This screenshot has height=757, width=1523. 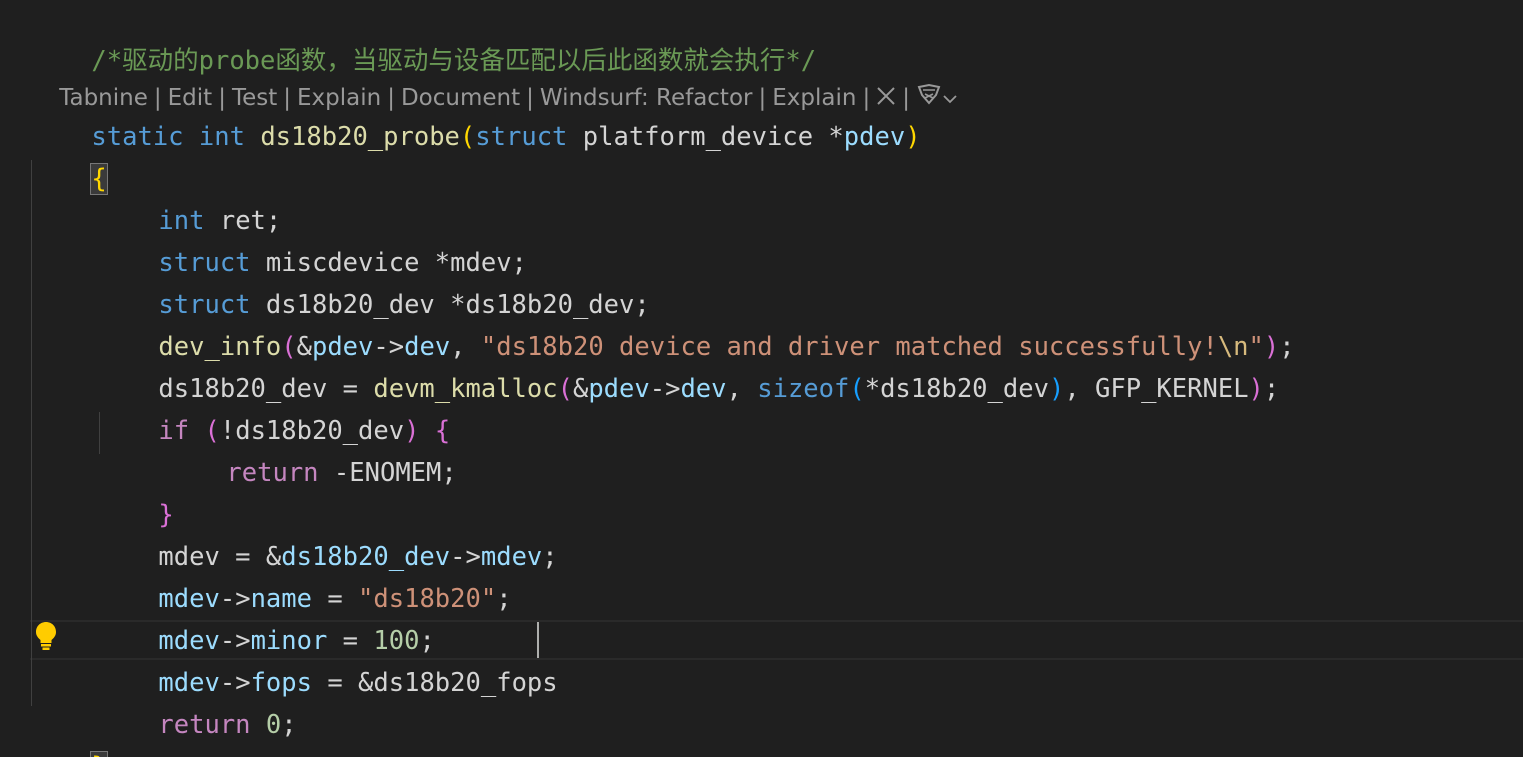 I want to click on variable: pdev, so click(x=619, y=389).